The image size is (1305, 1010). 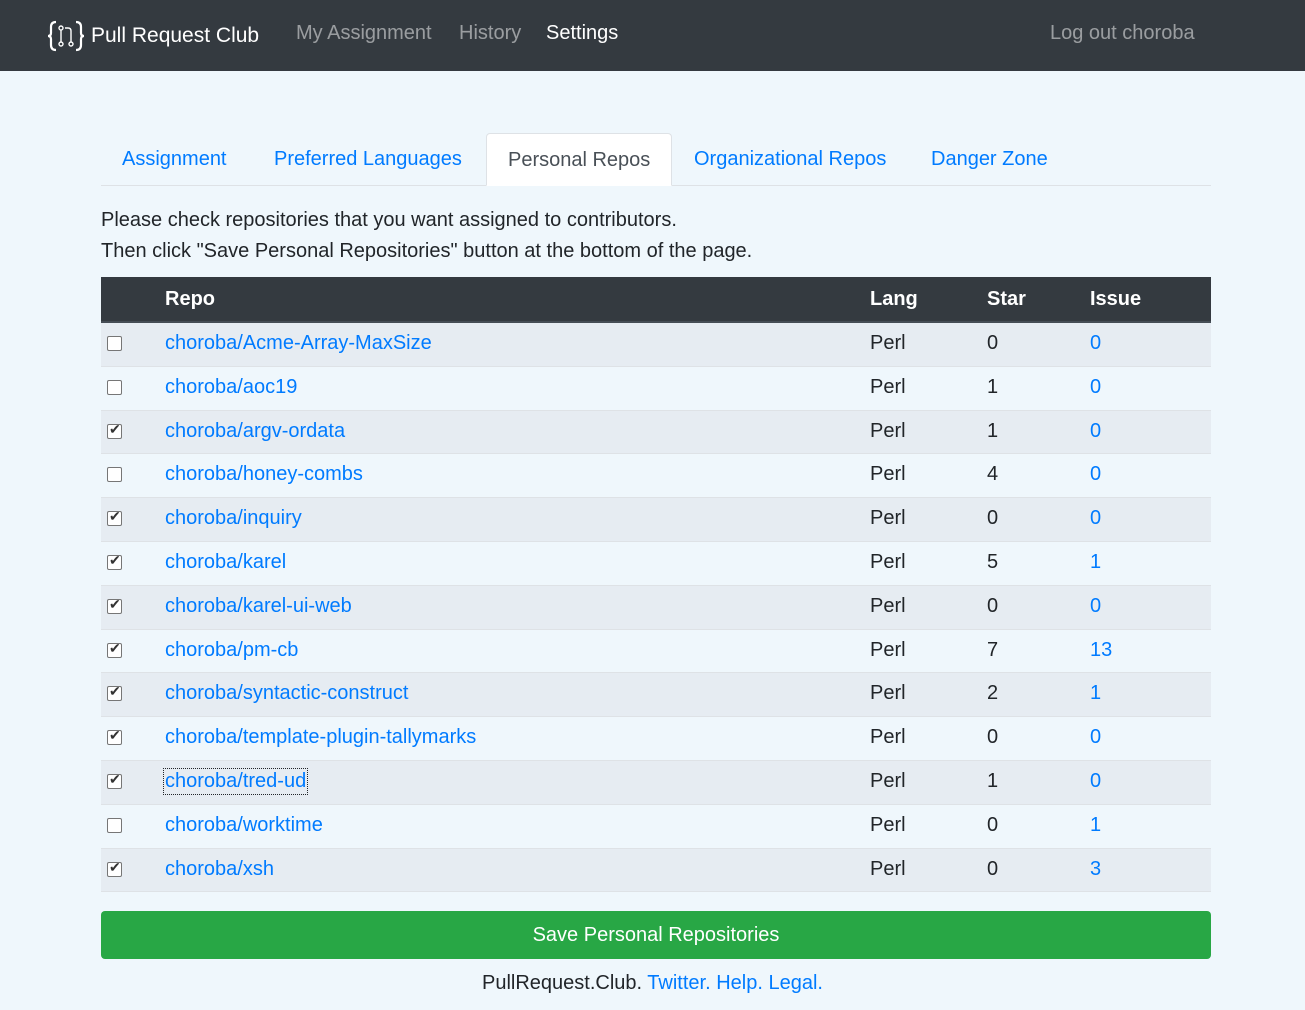 I want to click on repo-link: choroba/template-plugin-tallymarks, so click(x=320, y=737).